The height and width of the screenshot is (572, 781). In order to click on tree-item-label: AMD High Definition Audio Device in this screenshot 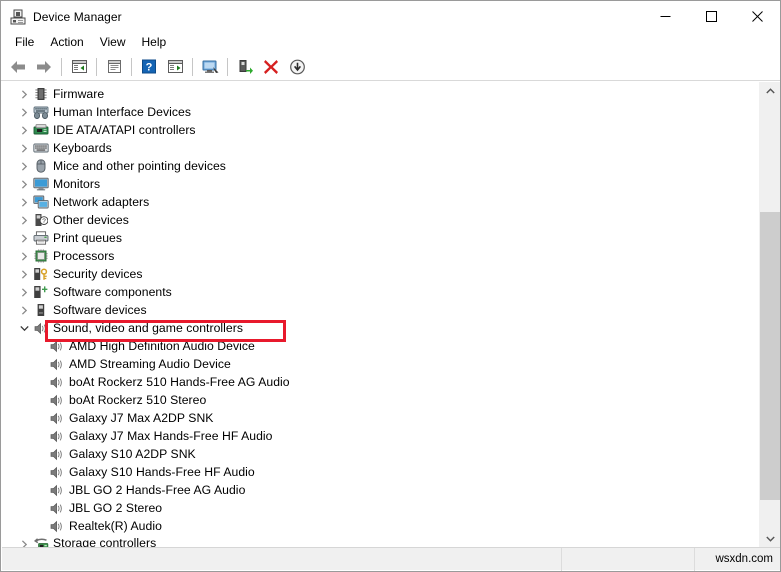, I will do `click(162, 346)`.